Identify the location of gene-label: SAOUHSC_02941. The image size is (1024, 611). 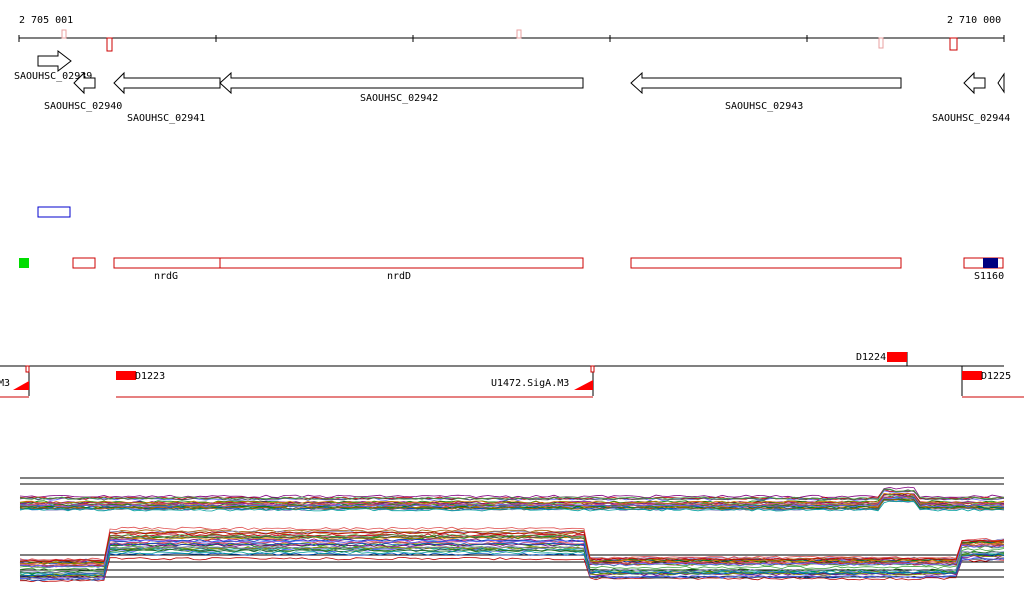
(166, 118).